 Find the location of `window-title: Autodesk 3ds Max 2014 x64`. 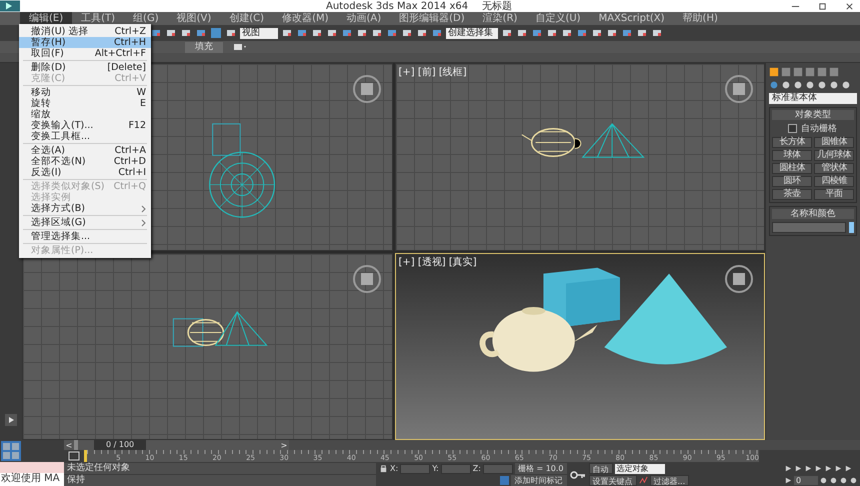

window-title: Autodesk 3ds Max 2014 x64 is located at coordinates (397, 6).